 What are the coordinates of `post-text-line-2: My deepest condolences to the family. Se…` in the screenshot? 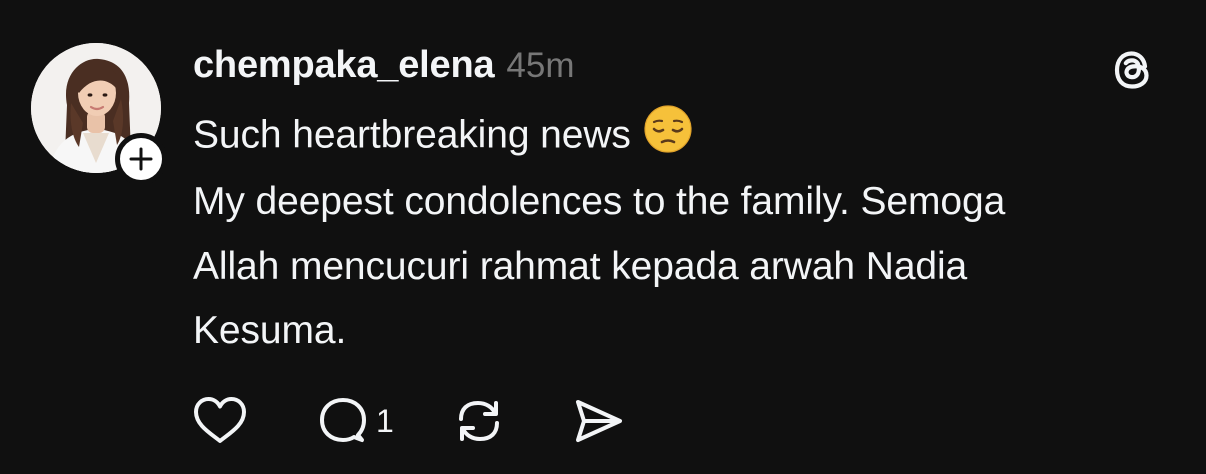 It's located at (599, 201).